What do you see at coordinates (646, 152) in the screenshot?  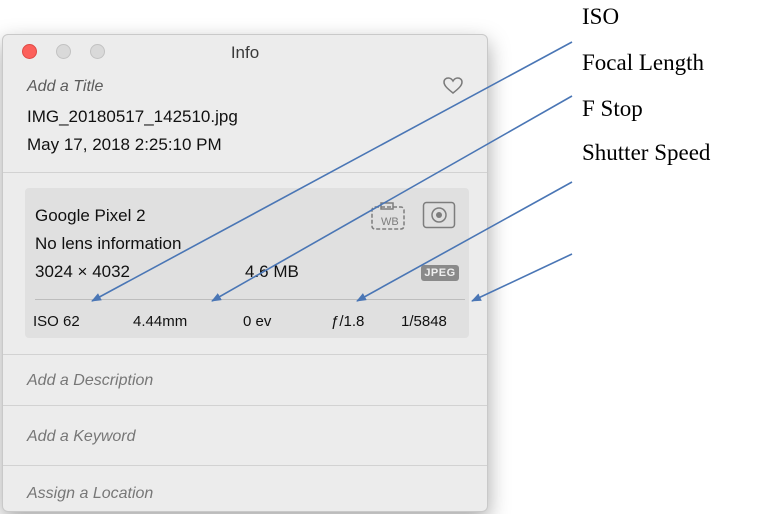 I see `annotation-shutter-speed: Shutter Speed` at bounding box center [646, 152].